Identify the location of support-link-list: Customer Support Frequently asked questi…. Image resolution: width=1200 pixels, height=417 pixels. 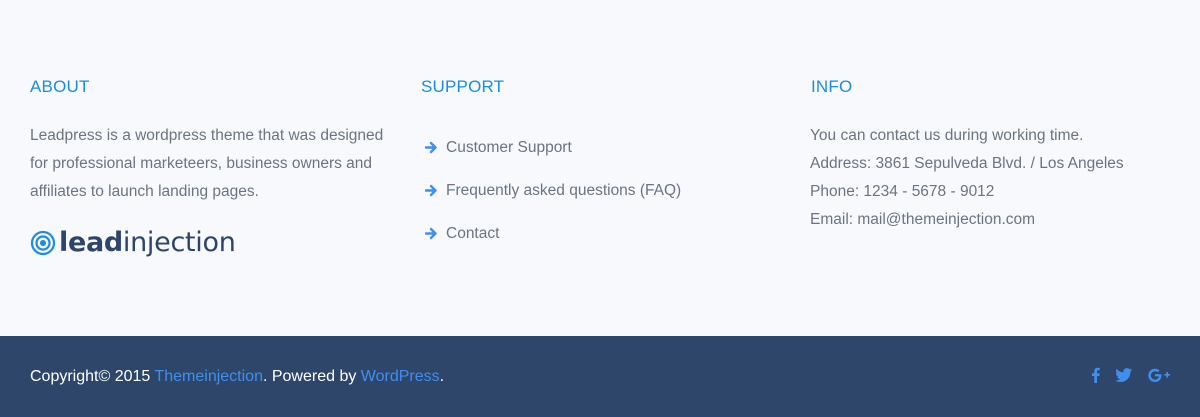
(551, 190).